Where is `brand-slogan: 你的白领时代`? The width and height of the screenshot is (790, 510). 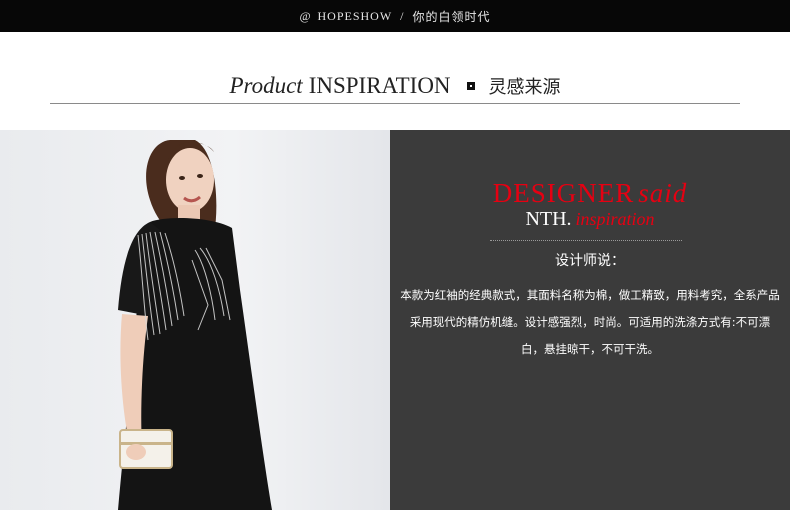
brand-slogan: 你的白领时代 is located at coordinates (451, 16).